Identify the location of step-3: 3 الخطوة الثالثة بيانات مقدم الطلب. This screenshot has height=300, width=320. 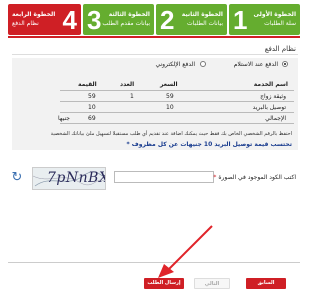
(118, 19).